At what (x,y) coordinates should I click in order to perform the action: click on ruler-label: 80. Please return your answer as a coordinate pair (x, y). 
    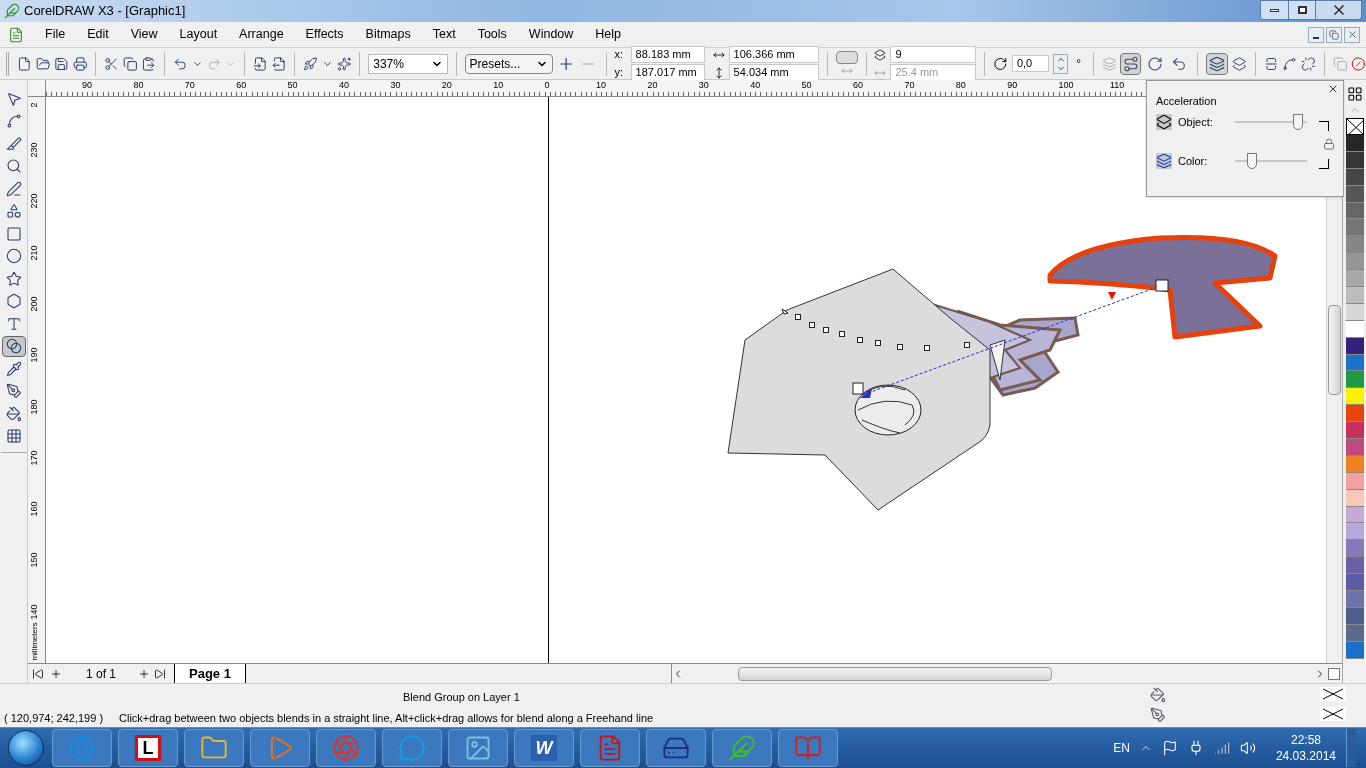
    Looking at the image, I should click on (138, 85).